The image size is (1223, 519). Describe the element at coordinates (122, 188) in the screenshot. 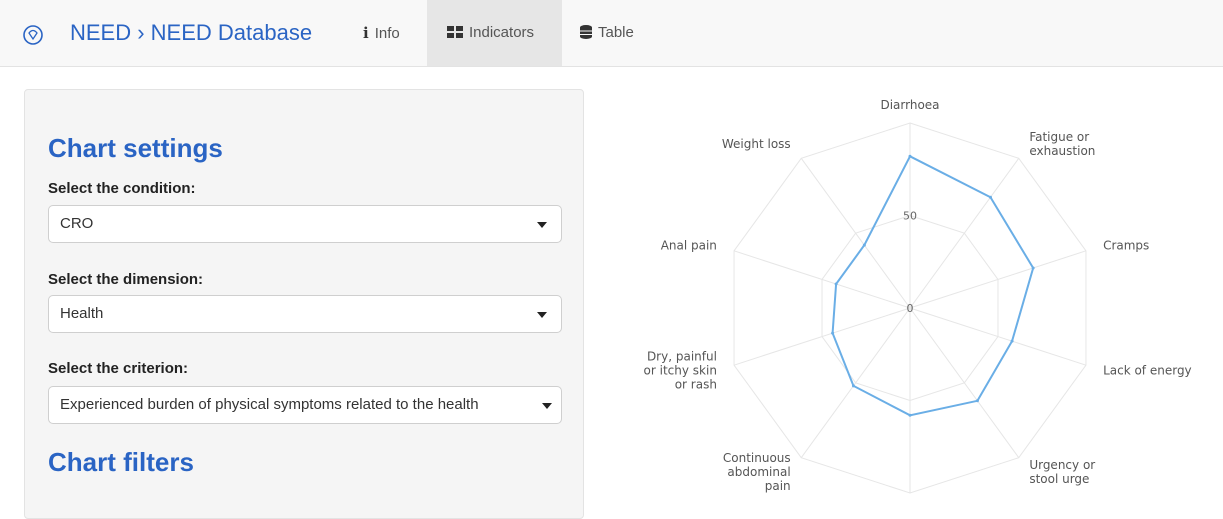

I see `condition-label: Select the condition:` at that location.